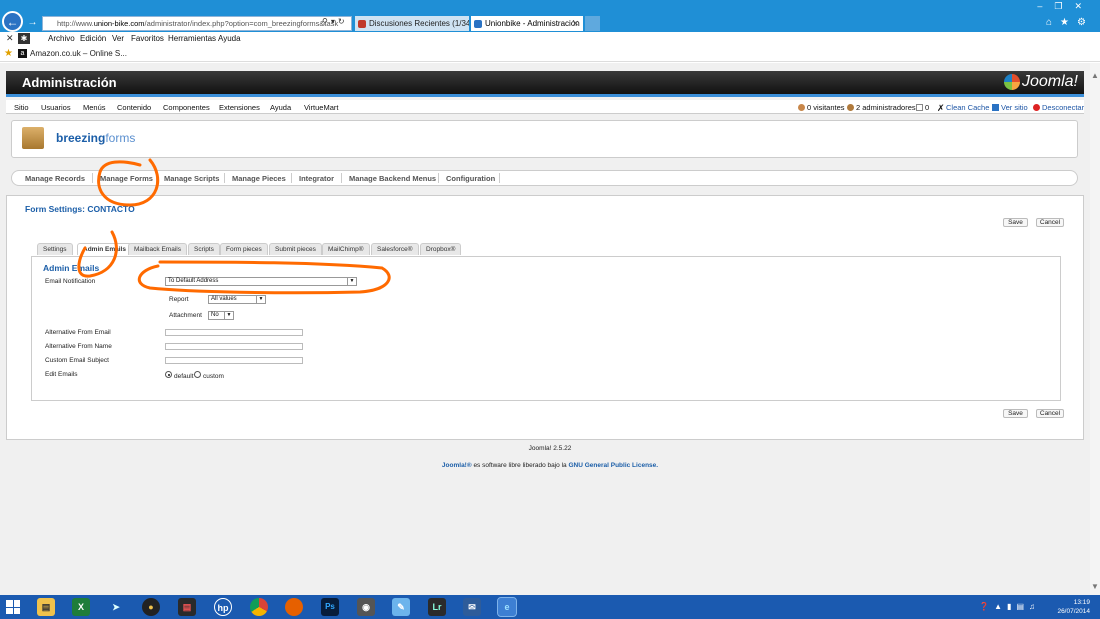 Image resolution: width=1100 pixels, height=619 pixels. I want to click on close-tab-icon: ✕, so click(575, 23).